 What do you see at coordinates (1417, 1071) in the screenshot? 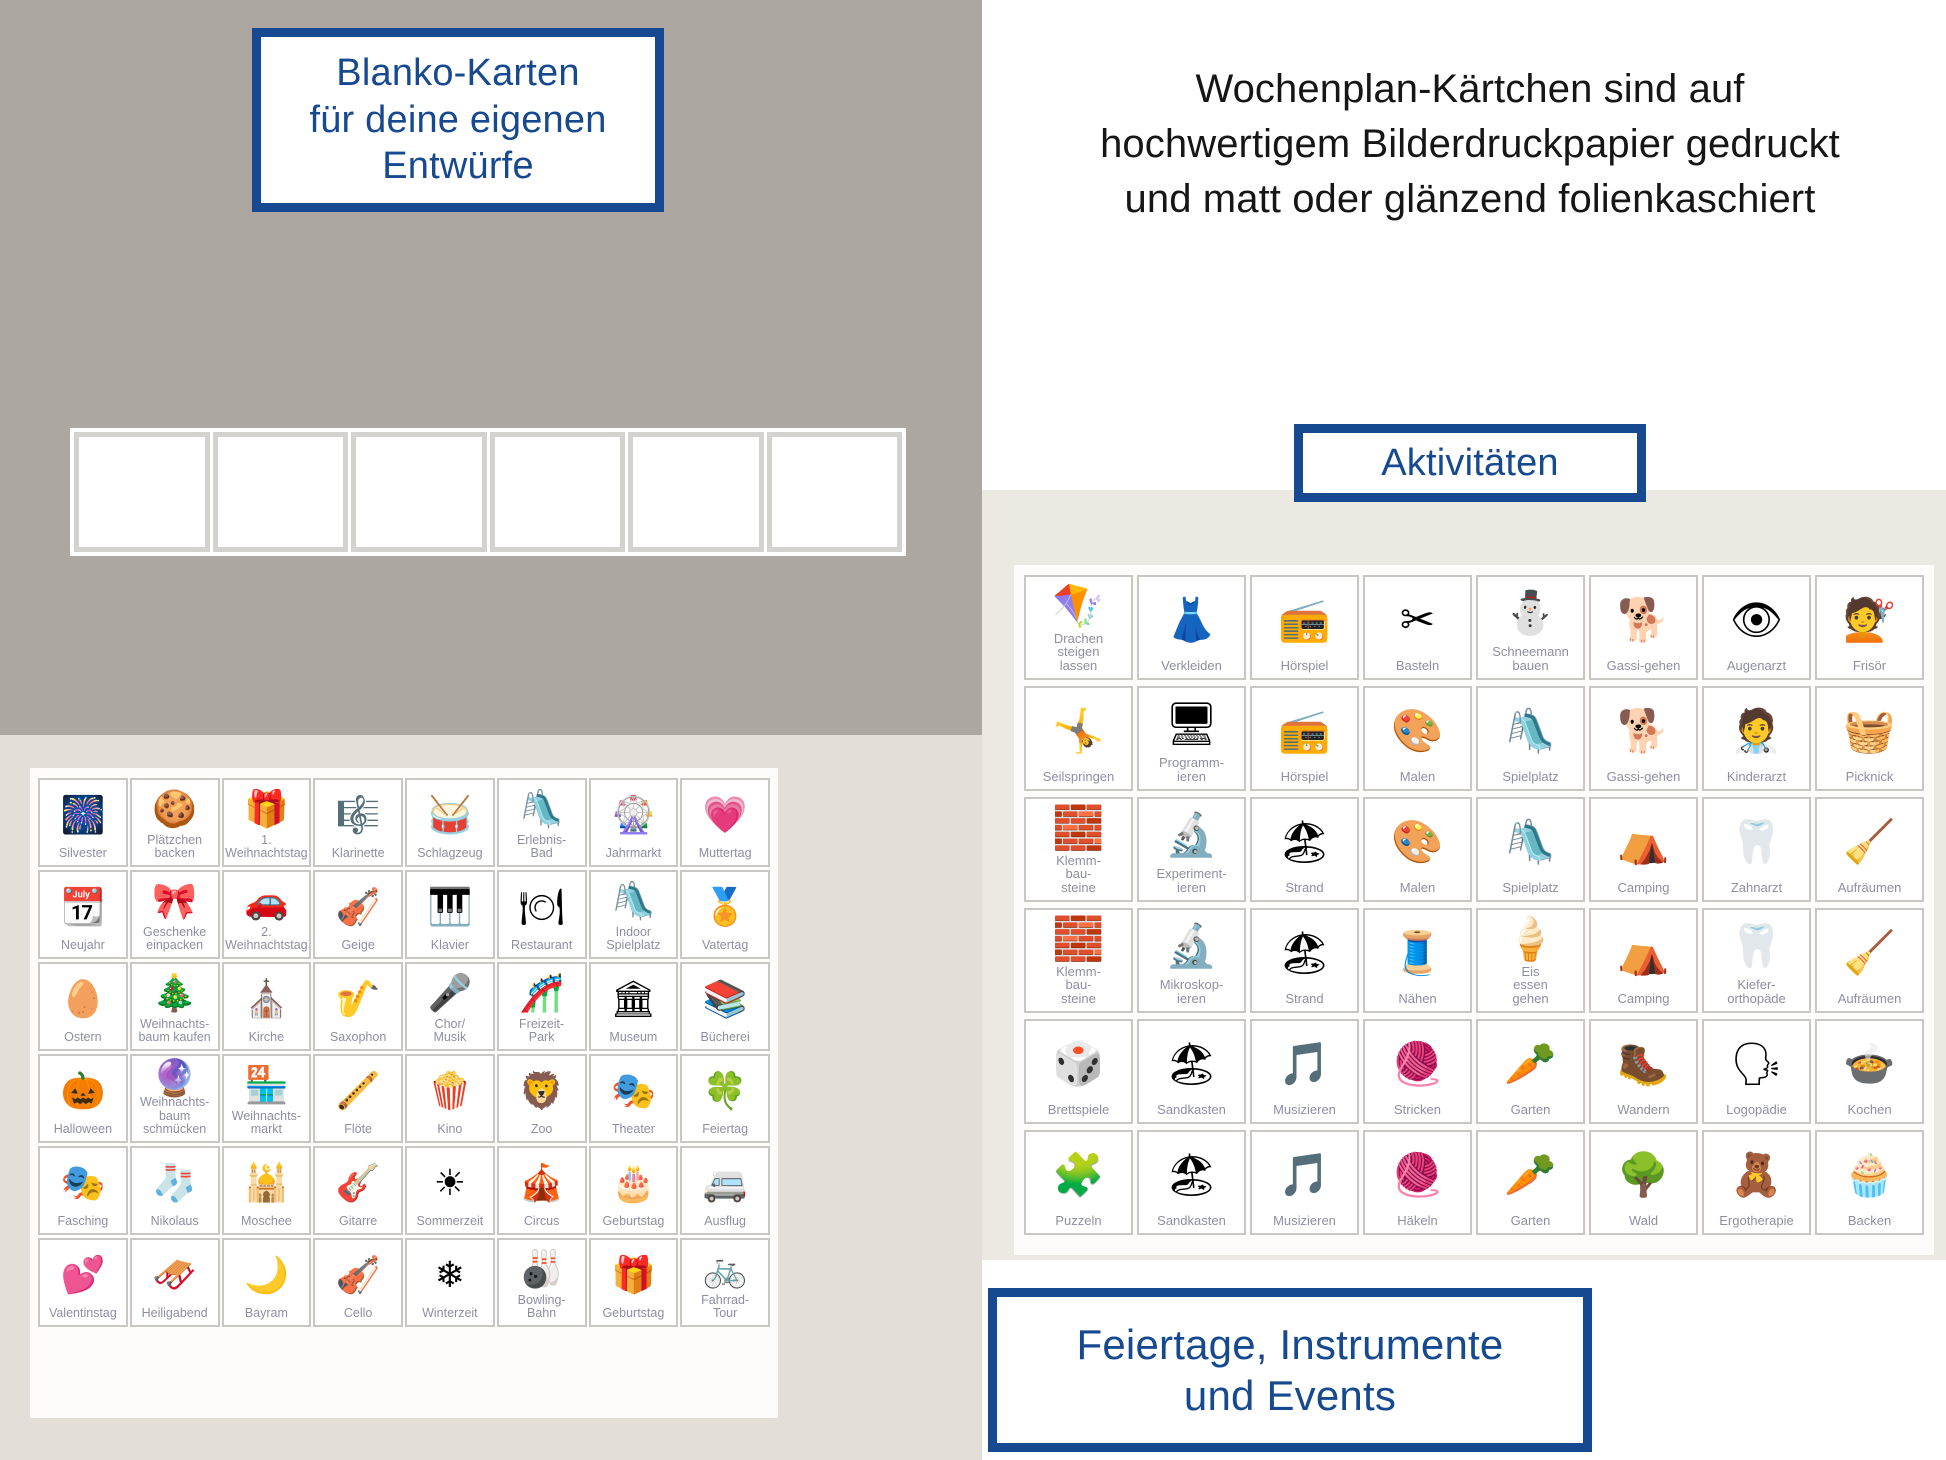
I see `activity-card: 🧶 Stricken` at bounding box center [1417, 1071].